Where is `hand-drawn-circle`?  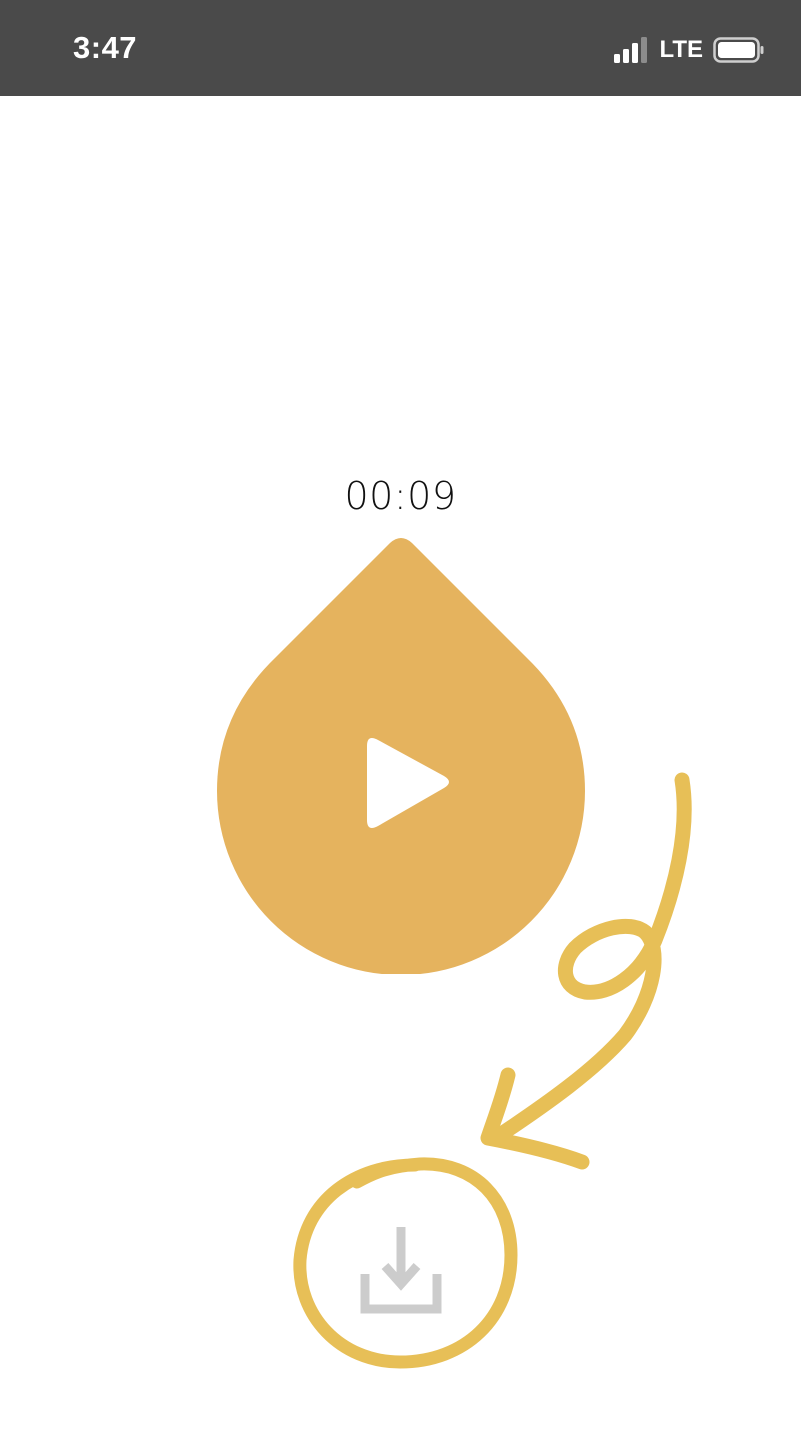 hand-drawn-circle is located at coordinates (405, 1263).